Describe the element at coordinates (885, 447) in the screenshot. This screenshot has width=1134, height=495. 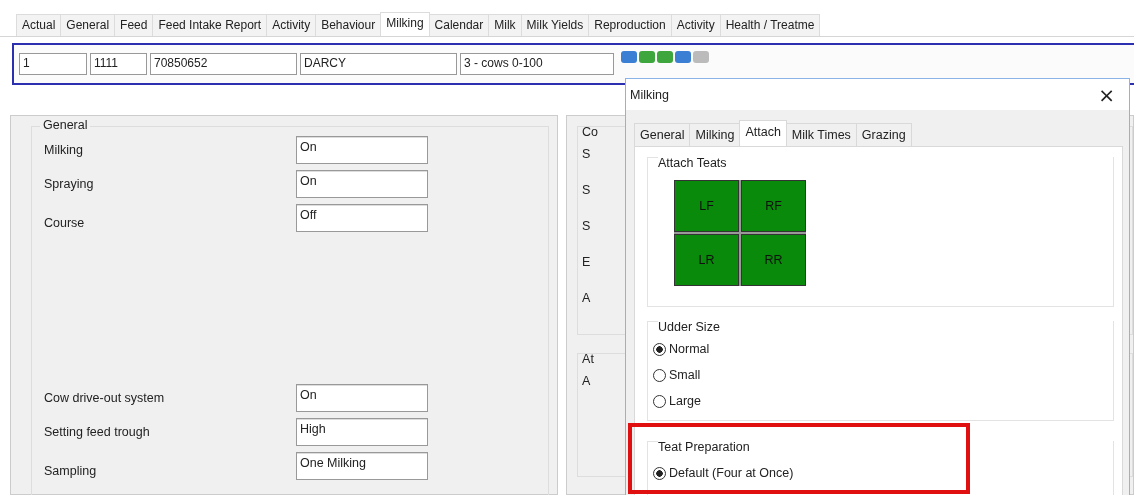
I see `group-title: Teat Preparation` at that location.